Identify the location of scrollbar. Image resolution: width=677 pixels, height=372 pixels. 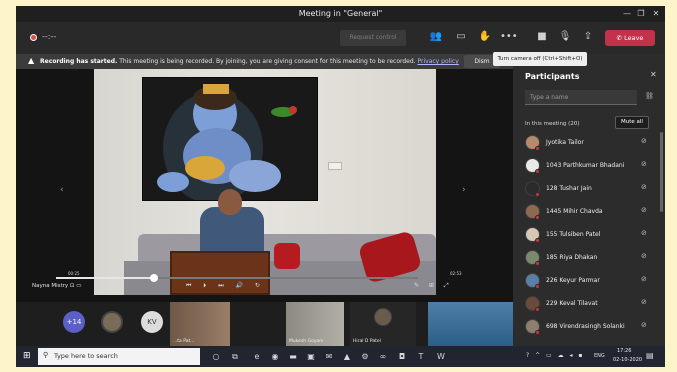
(661, 172).